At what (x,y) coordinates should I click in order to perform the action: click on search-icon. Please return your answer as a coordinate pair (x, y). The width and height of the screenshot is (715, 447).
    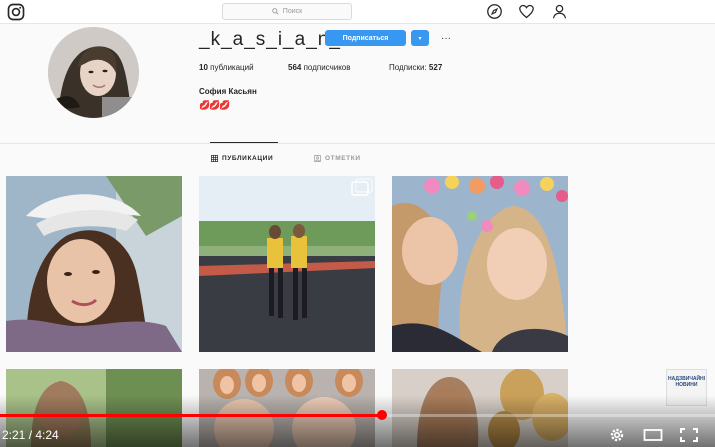
    Looking at the image, I should click on (275, 11).